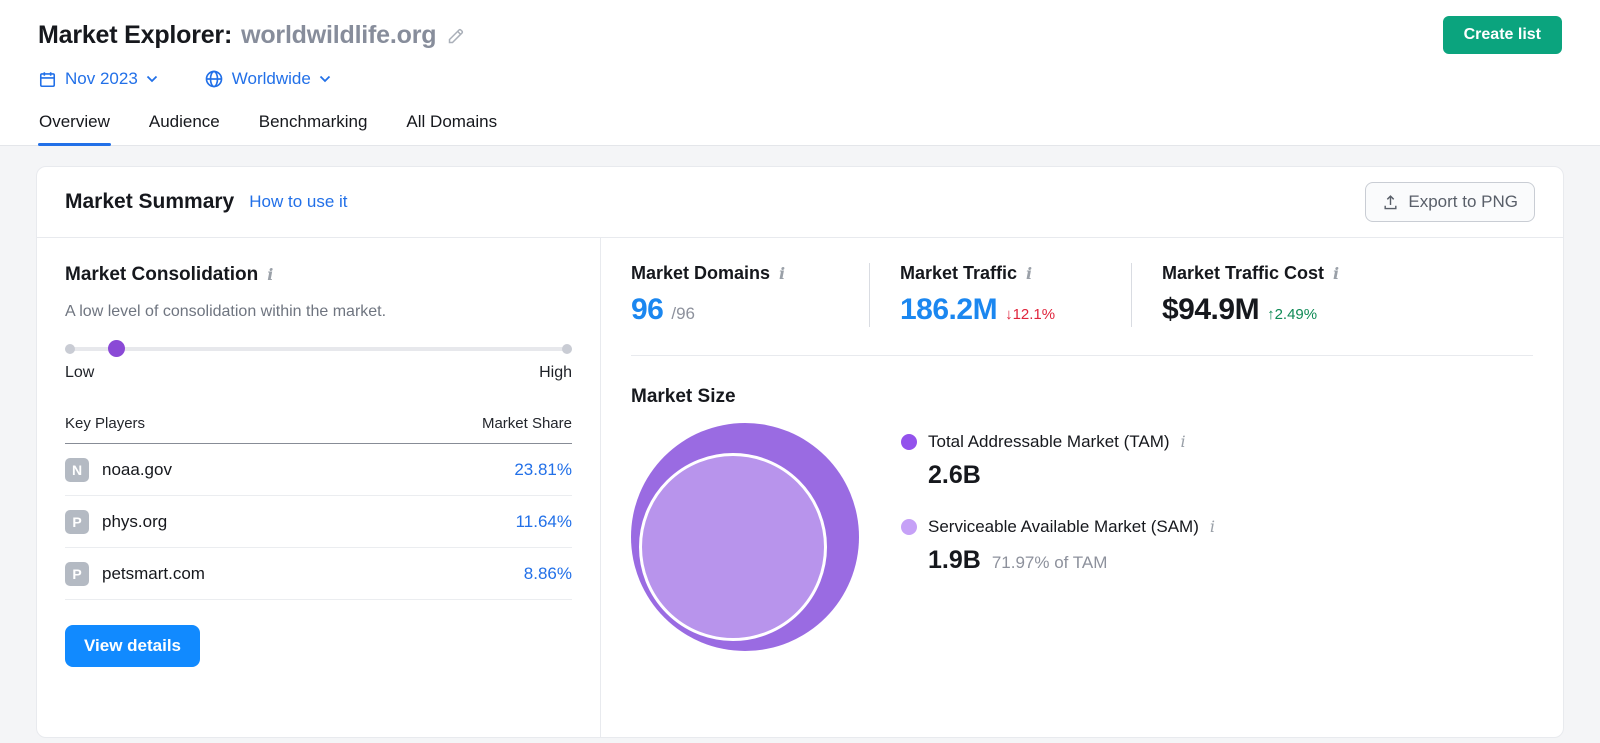  I want to click on slider-end-low, so click(70, 348).